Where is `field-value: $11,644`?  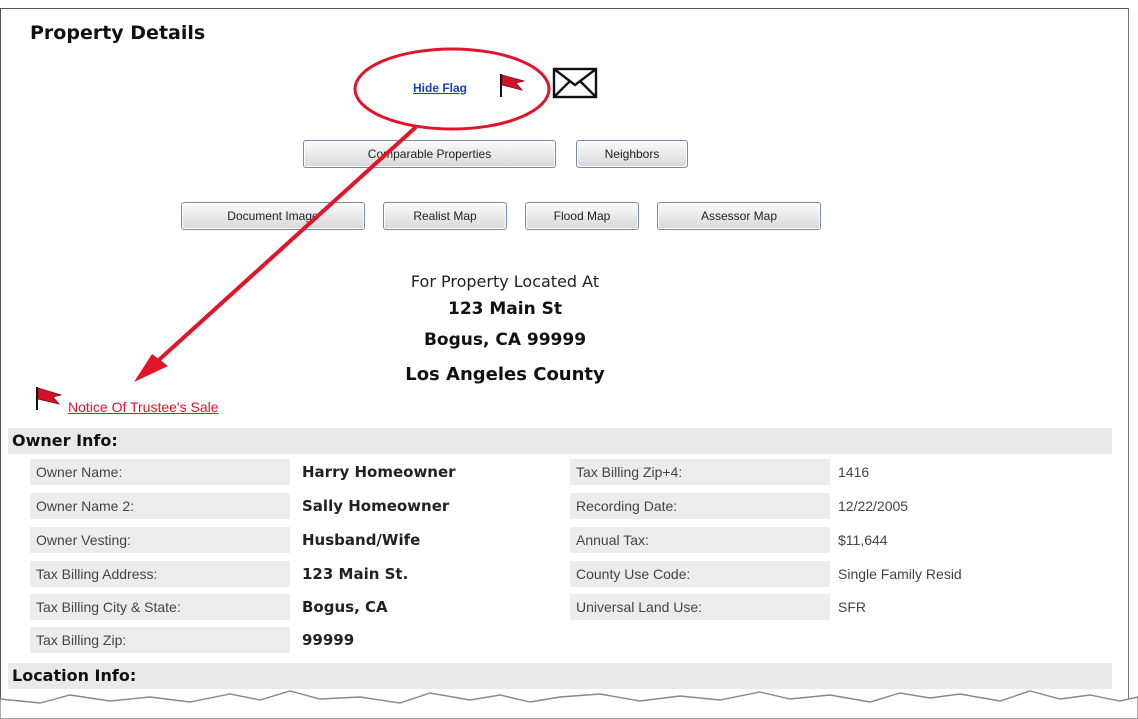 field-value: $11,644 is located at coordinates (863, 540).